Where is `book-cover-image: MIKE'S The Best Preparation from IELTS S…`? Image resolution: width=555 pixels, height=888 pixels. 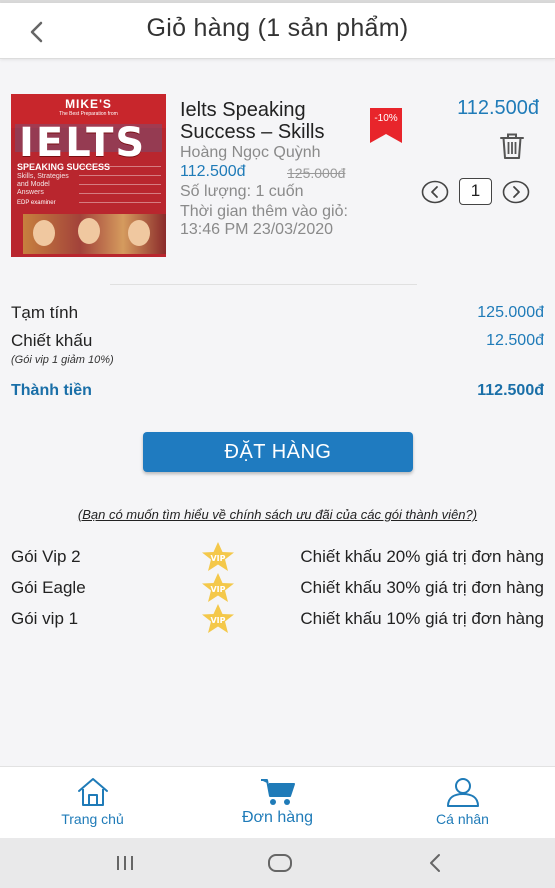
book-cover-image: MIKE'S The Best Preparation from IELTS S… is located at coordinates (88, 175).